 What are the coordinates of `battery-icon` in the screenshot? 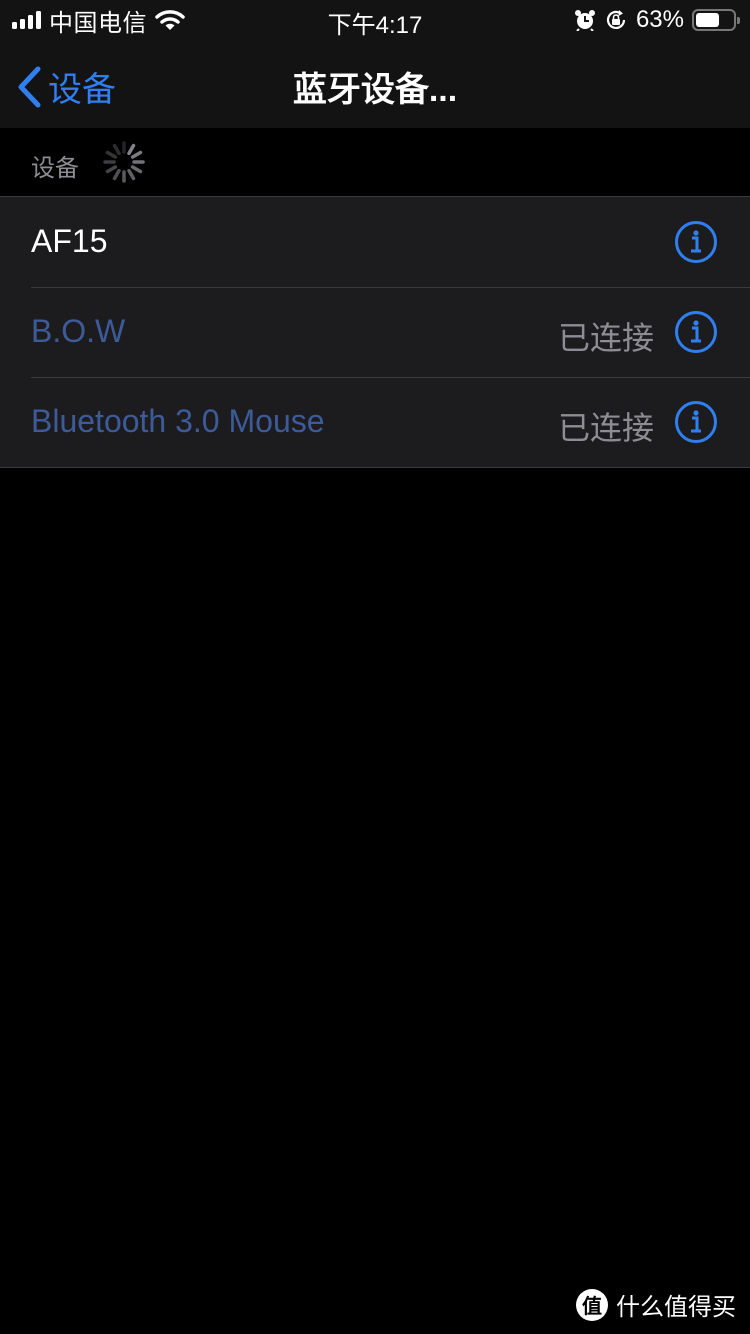 It's located at (716, 20).